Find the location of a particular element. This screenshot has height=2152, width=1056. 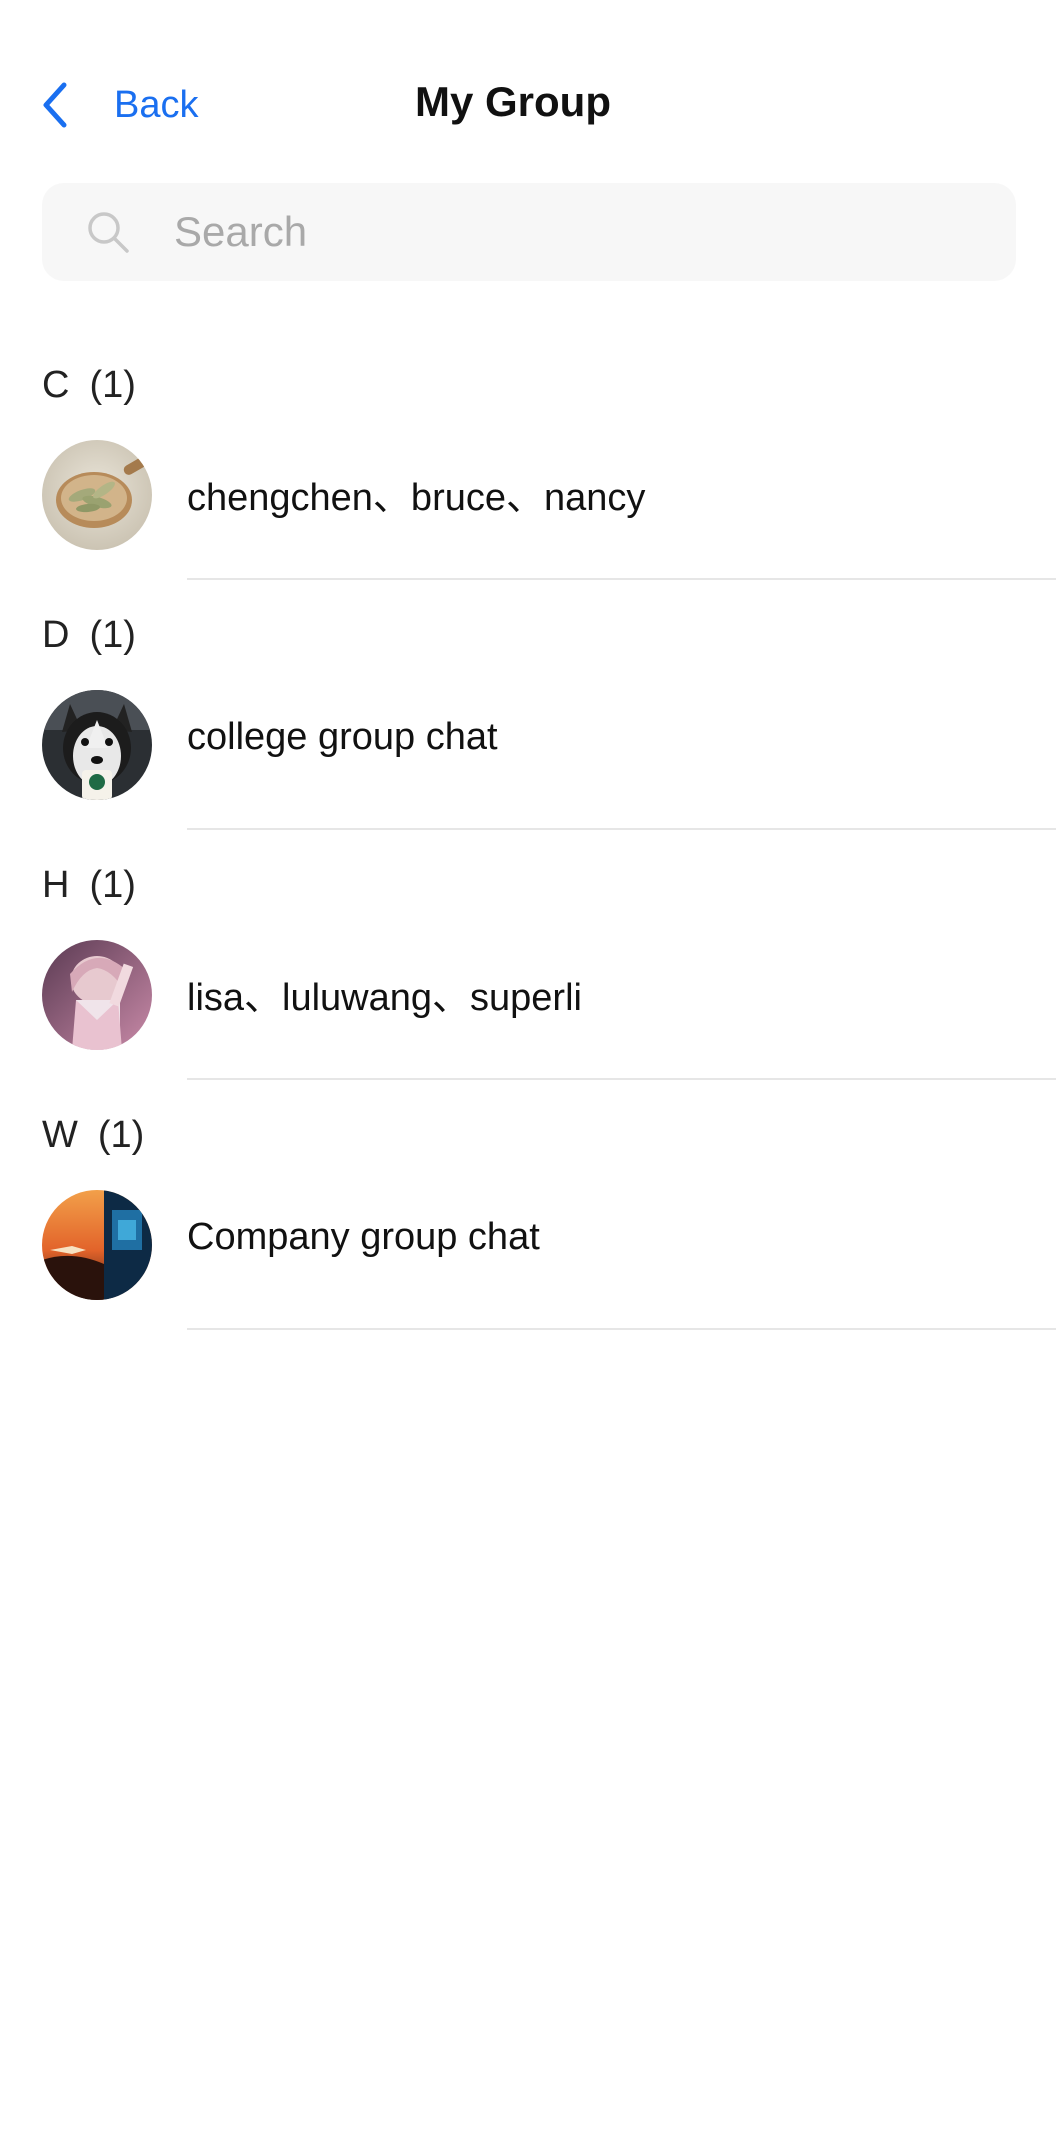

anime-avatar-icon is located at coordinates (97, 995).